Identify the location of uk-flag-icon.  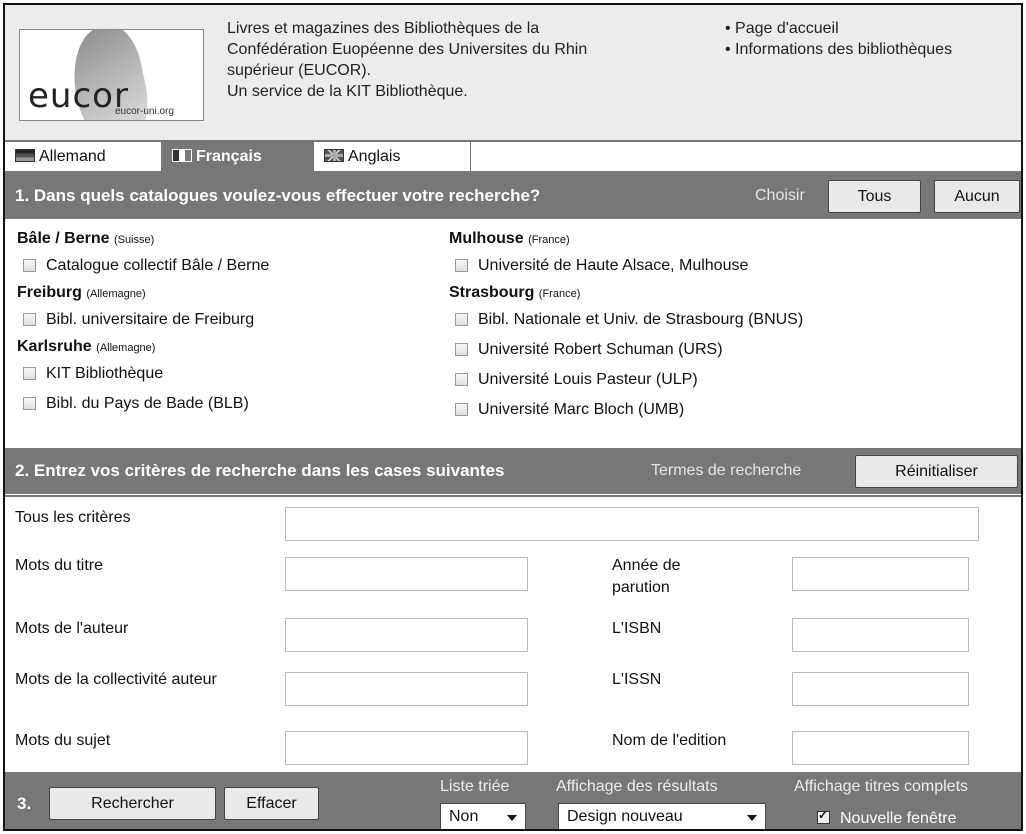
(334, 155).